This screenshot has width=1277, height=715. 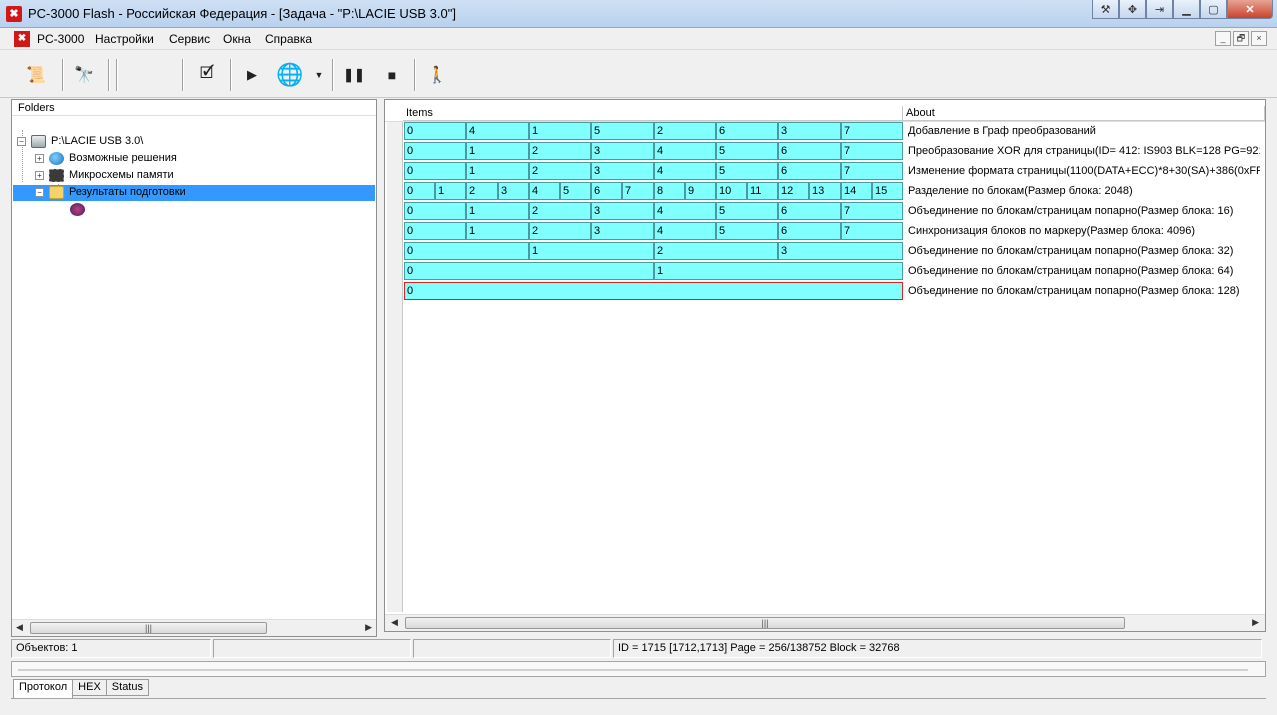 I want to click on menu-help: Справка, so click(x=288, y=39).